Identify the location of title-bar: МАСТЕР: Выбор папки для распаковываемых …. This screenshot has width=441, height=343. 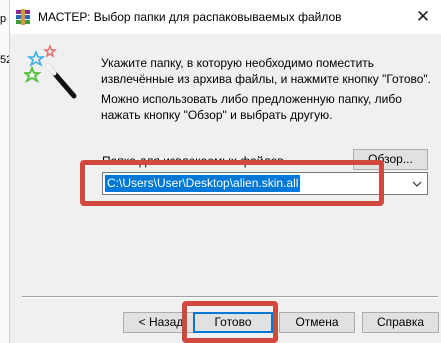
(225, 17).